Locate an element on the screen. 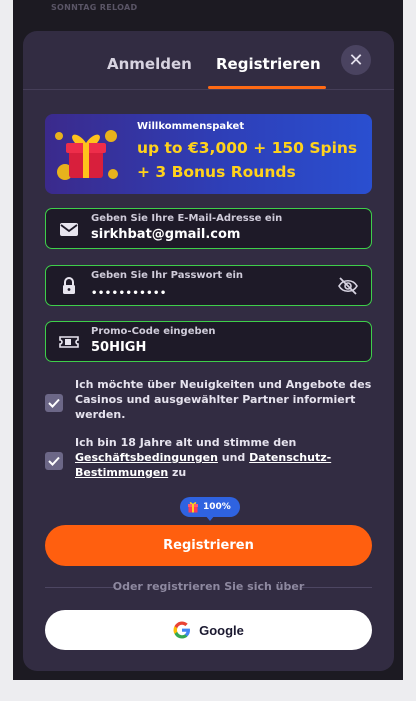  bonus-badge-value: 100% is located at coordinates (217, 507).